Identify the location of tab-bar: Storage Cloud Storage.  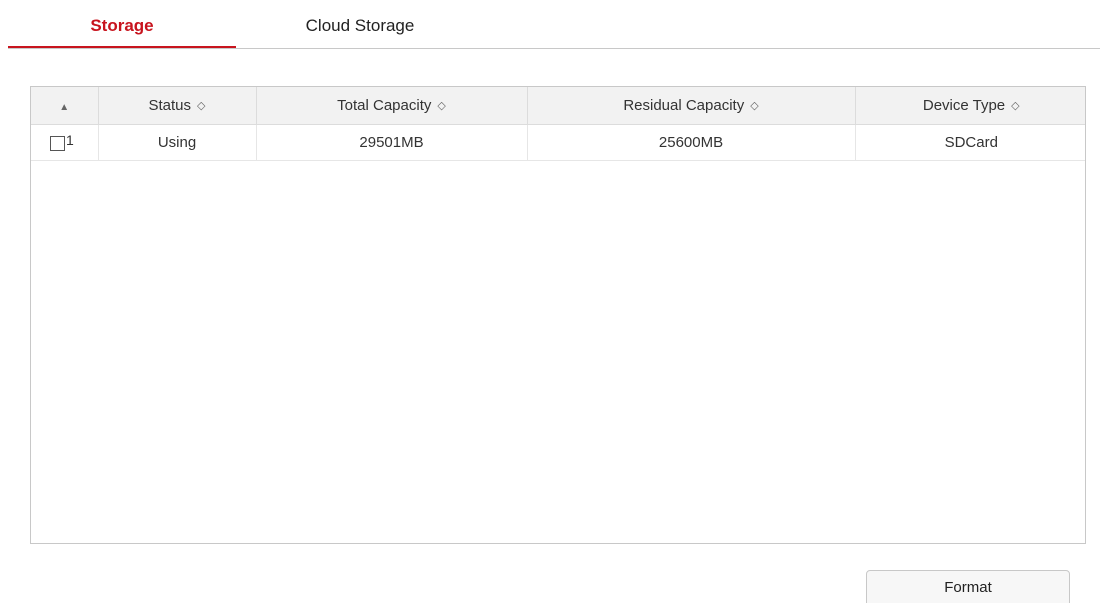
(554, 24).